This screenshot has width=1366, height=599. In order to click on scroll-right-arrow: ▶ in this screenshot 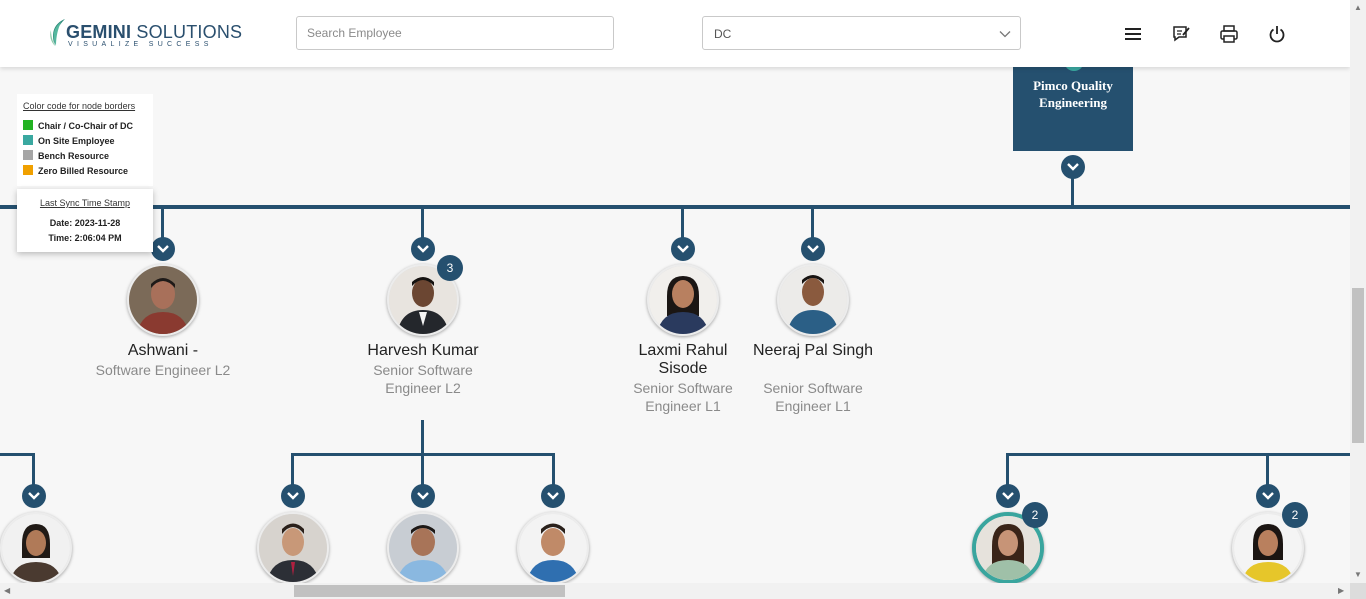, I will do `click(1341, 590)`.